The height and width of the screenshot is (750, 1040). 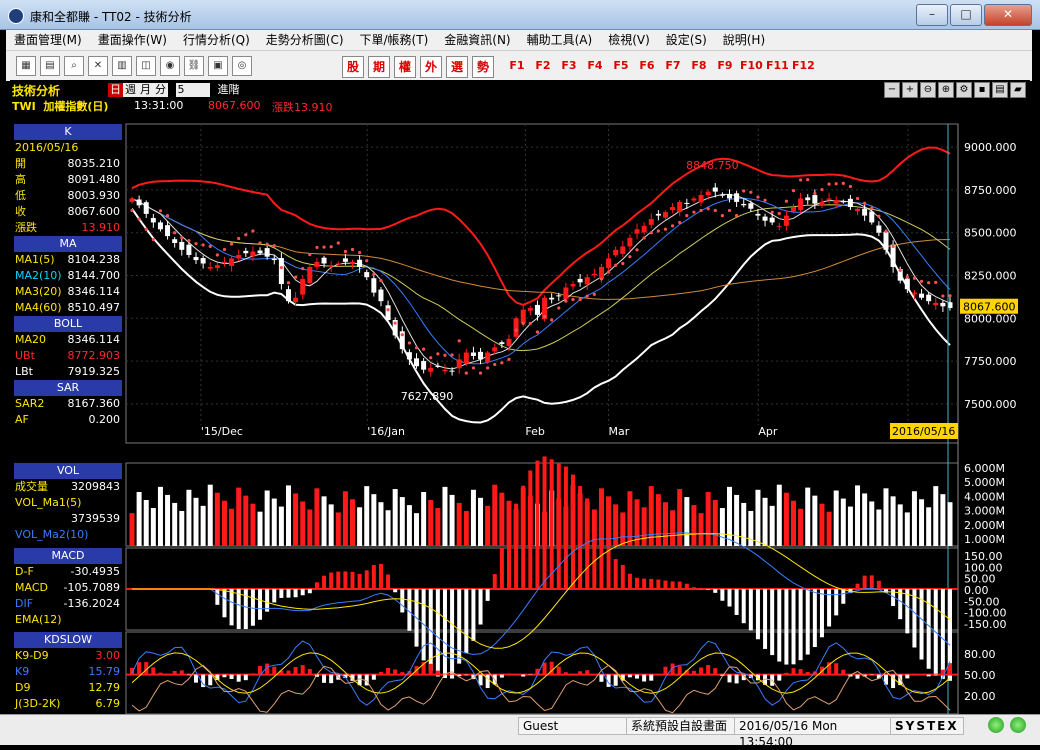 What do you see at coordinates (777, 66) in the screenshot?
I see `f-key: F11` at bounding box center [777, 66].